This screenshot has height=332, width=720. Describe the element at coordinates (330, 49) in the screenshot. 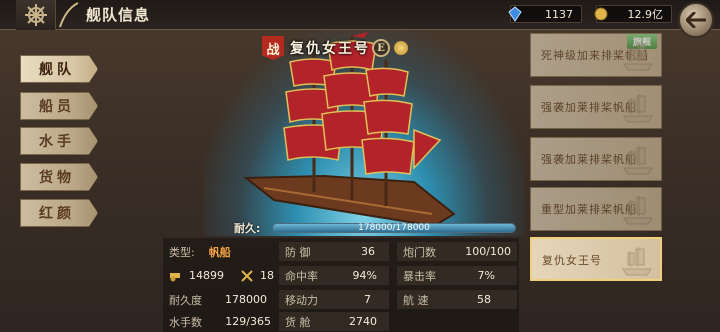

I see `ship-name: 复仇女王号` at that location.